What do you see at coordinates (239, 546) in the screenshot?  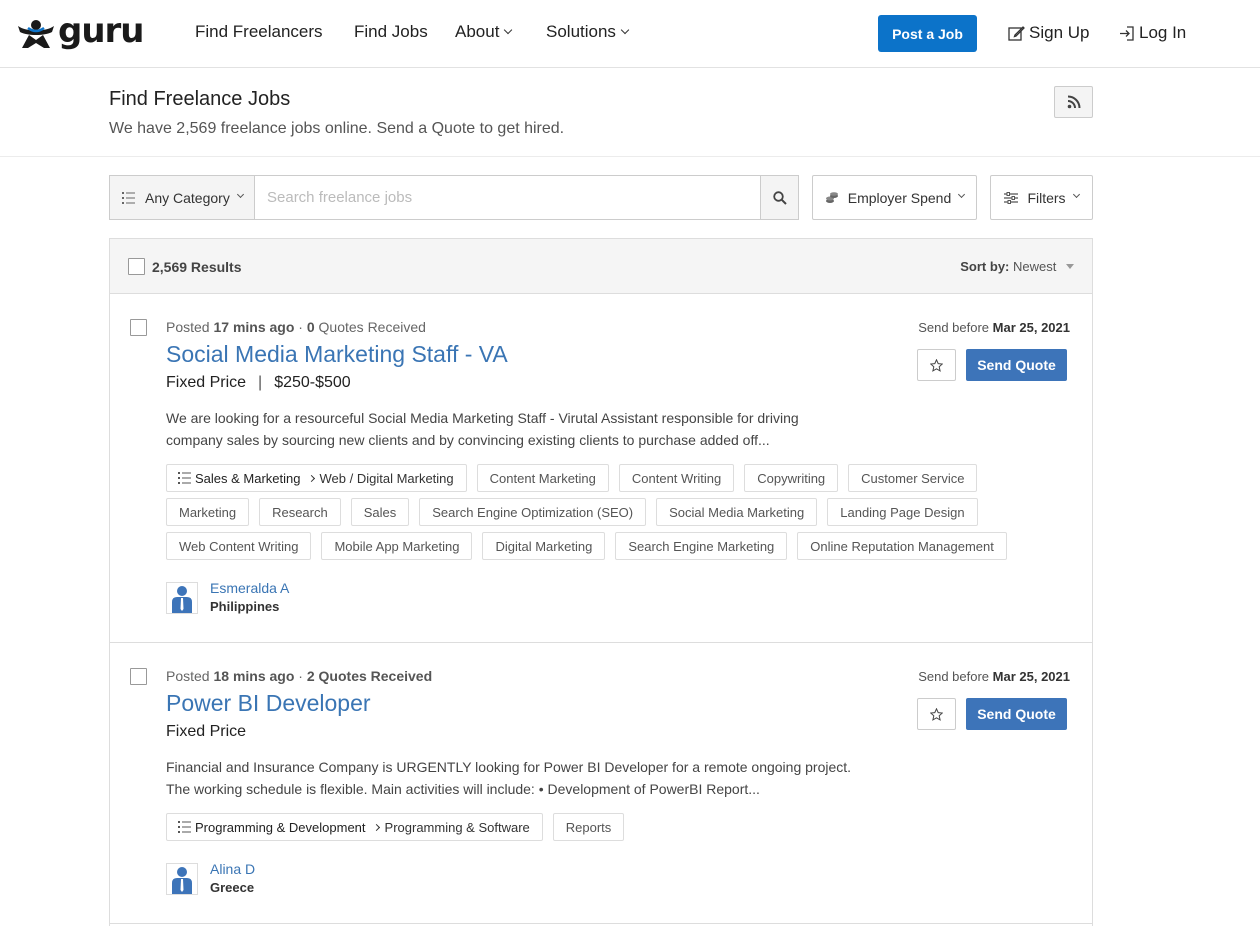 I see `skill-tag: Web Content Writing` at bounding box center [239, 546].